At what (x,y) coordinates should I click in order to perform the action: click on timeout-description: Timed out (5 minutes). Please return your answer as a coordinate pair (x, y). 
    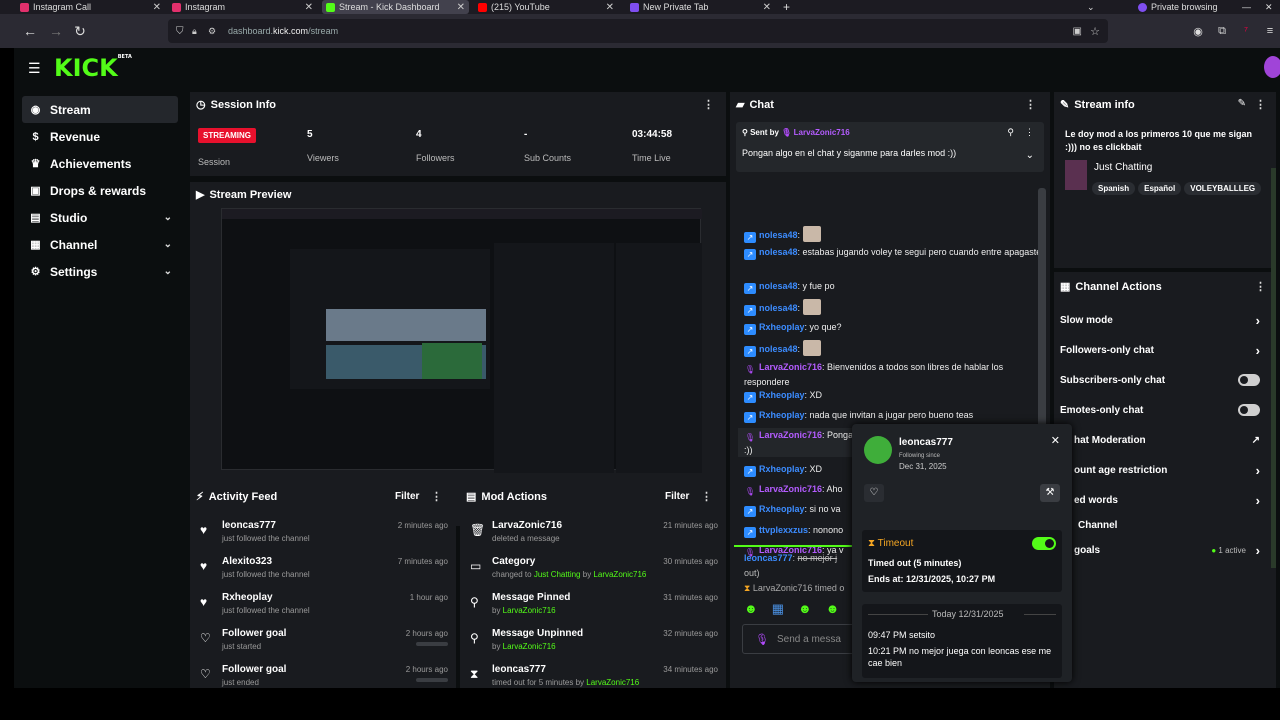
    Looking at the image, I should click on (915, 563).